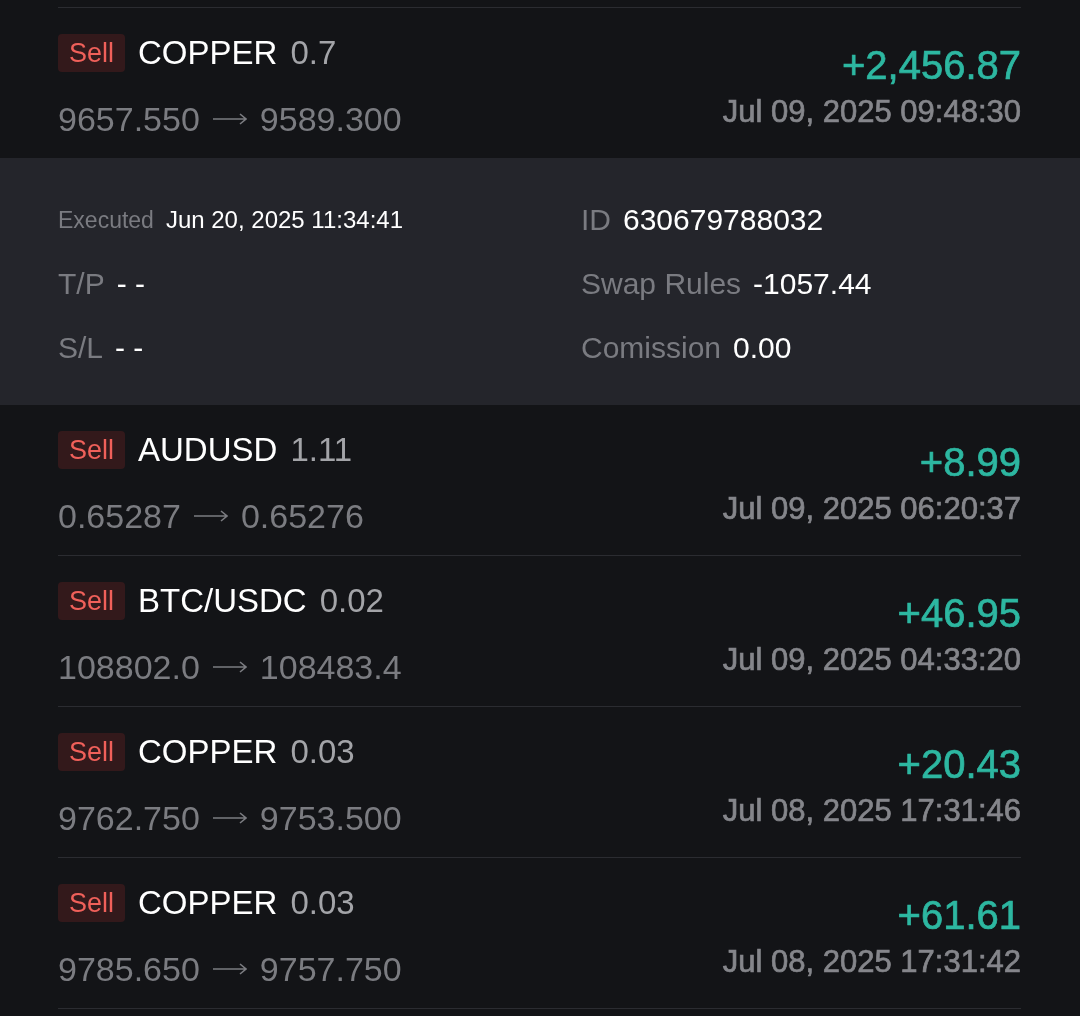 The image size is (1080, 1016). Describe the element at coordinates (723, 220) in the screenshot. I see `detail-value: 630679788032` at that location.